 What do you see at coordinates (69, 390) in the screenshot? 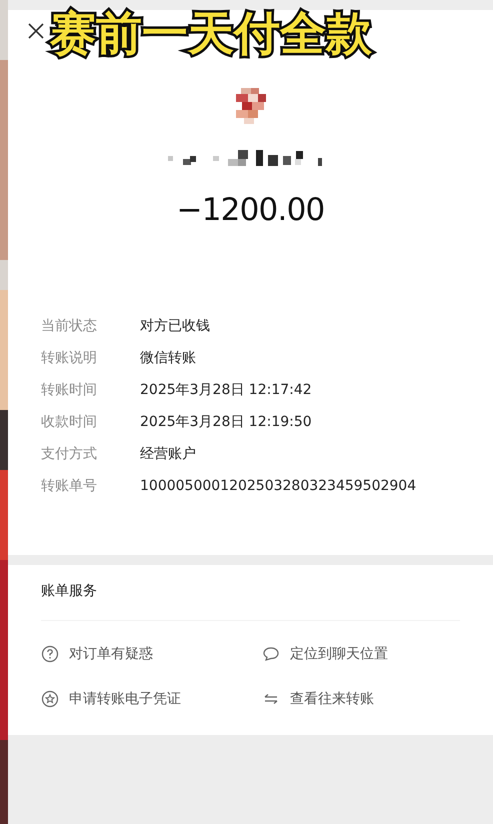
I see `field-label: 转账时间` at bounding box center [69, 390].